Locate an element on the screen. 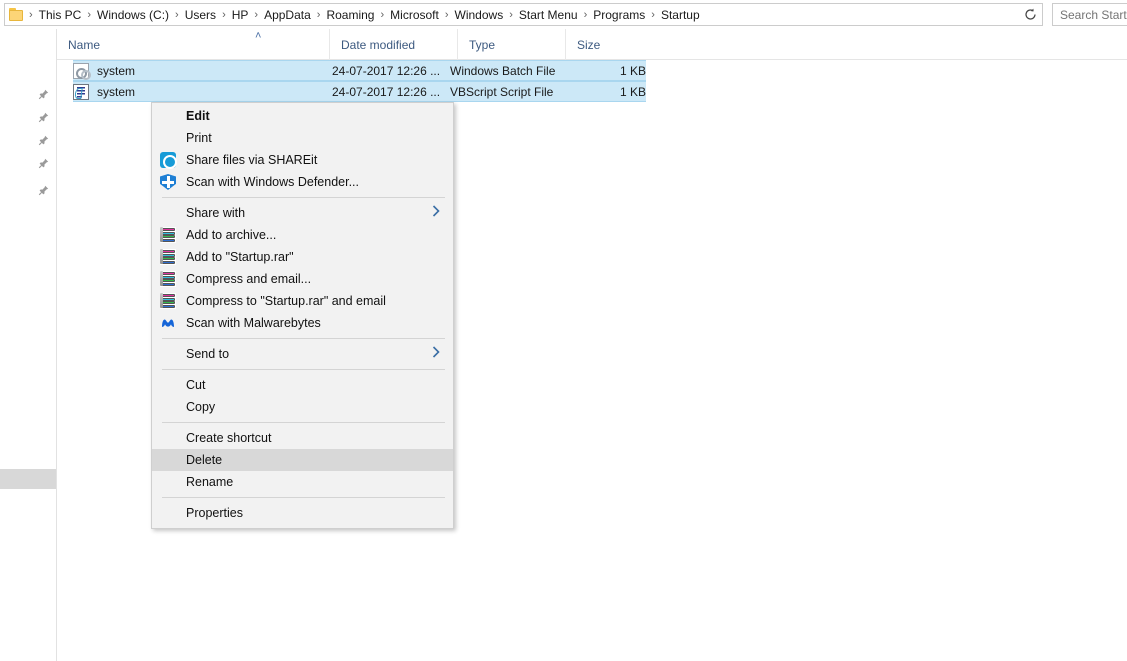  nav-item-quick-access: Quick access is located at coordinates (28, 66).